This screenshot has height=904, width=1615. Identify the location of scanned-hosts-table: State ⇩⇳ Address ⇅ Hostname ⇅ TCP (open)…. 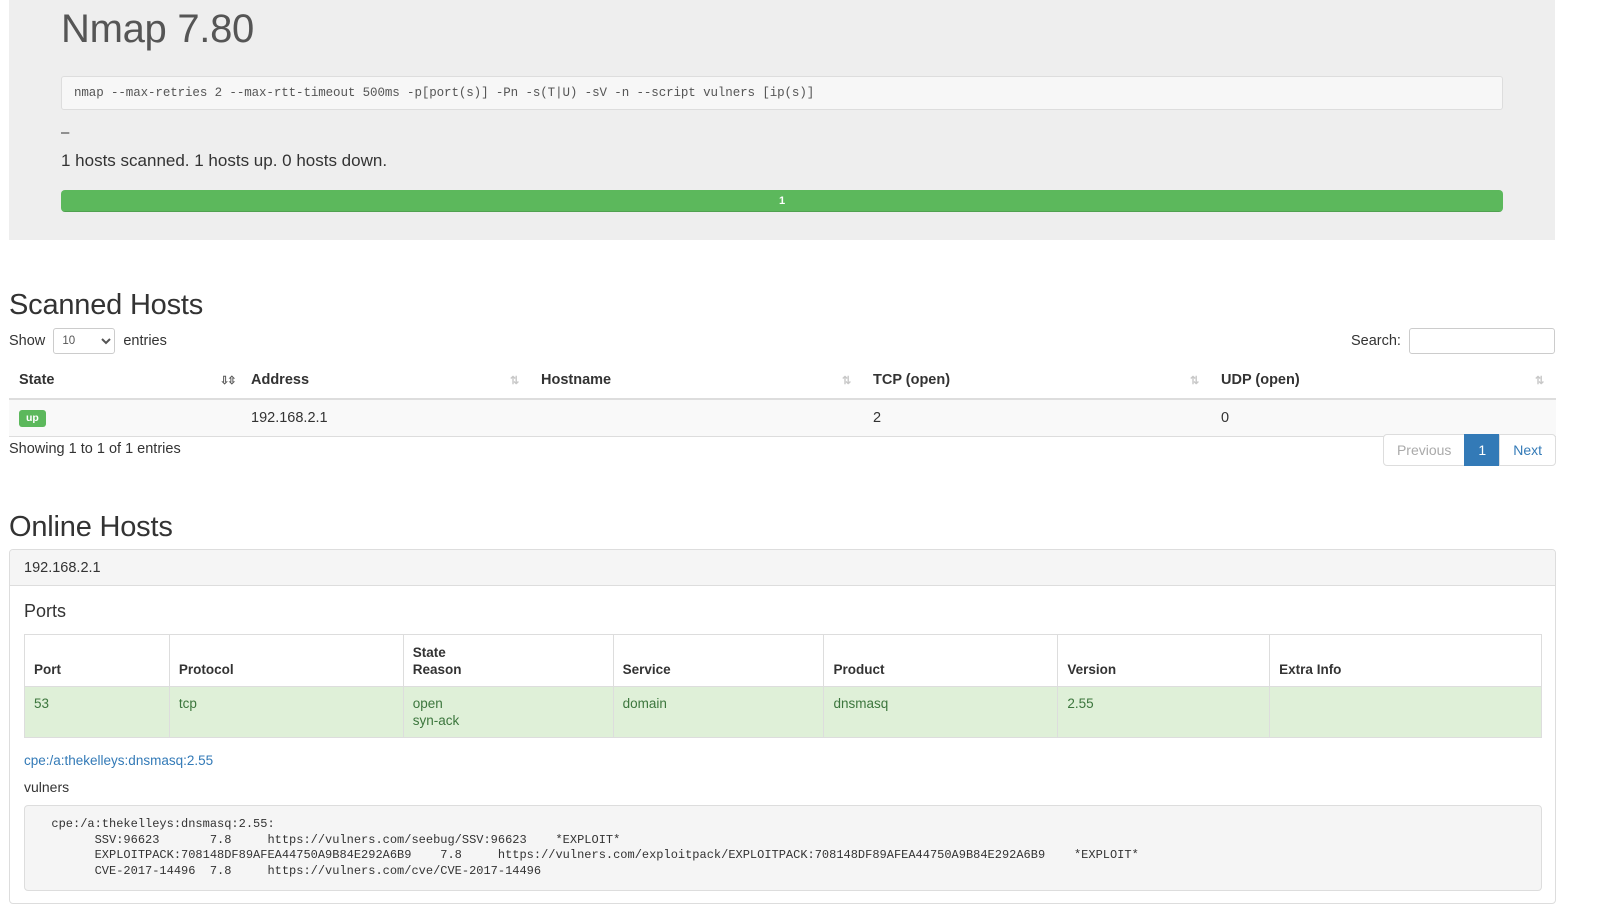
(782, 400).